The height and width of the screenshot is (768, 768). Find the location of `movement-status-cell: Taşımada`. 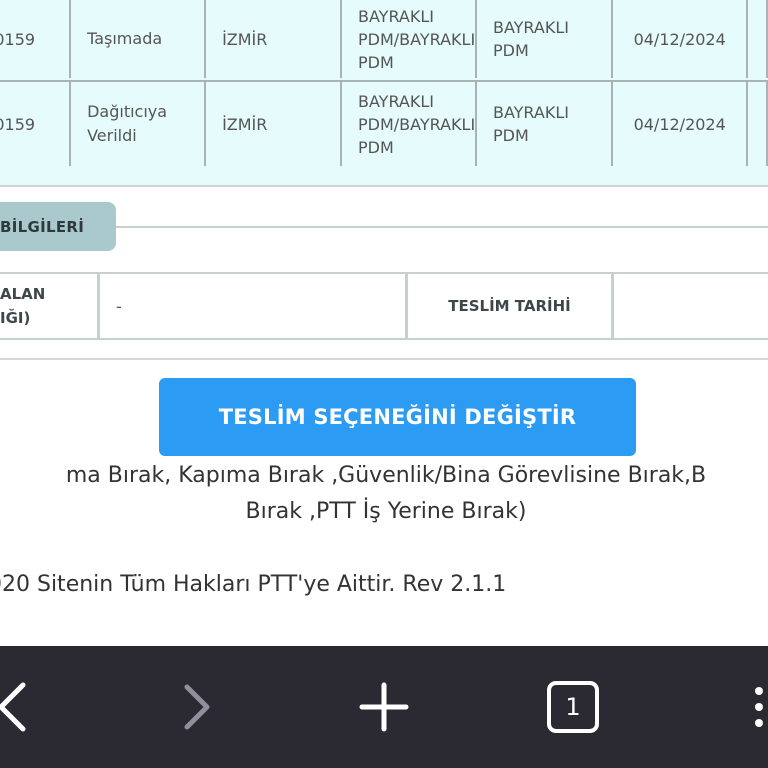

movement-status-cell: Taşımada is located at coordinates (139, 39).